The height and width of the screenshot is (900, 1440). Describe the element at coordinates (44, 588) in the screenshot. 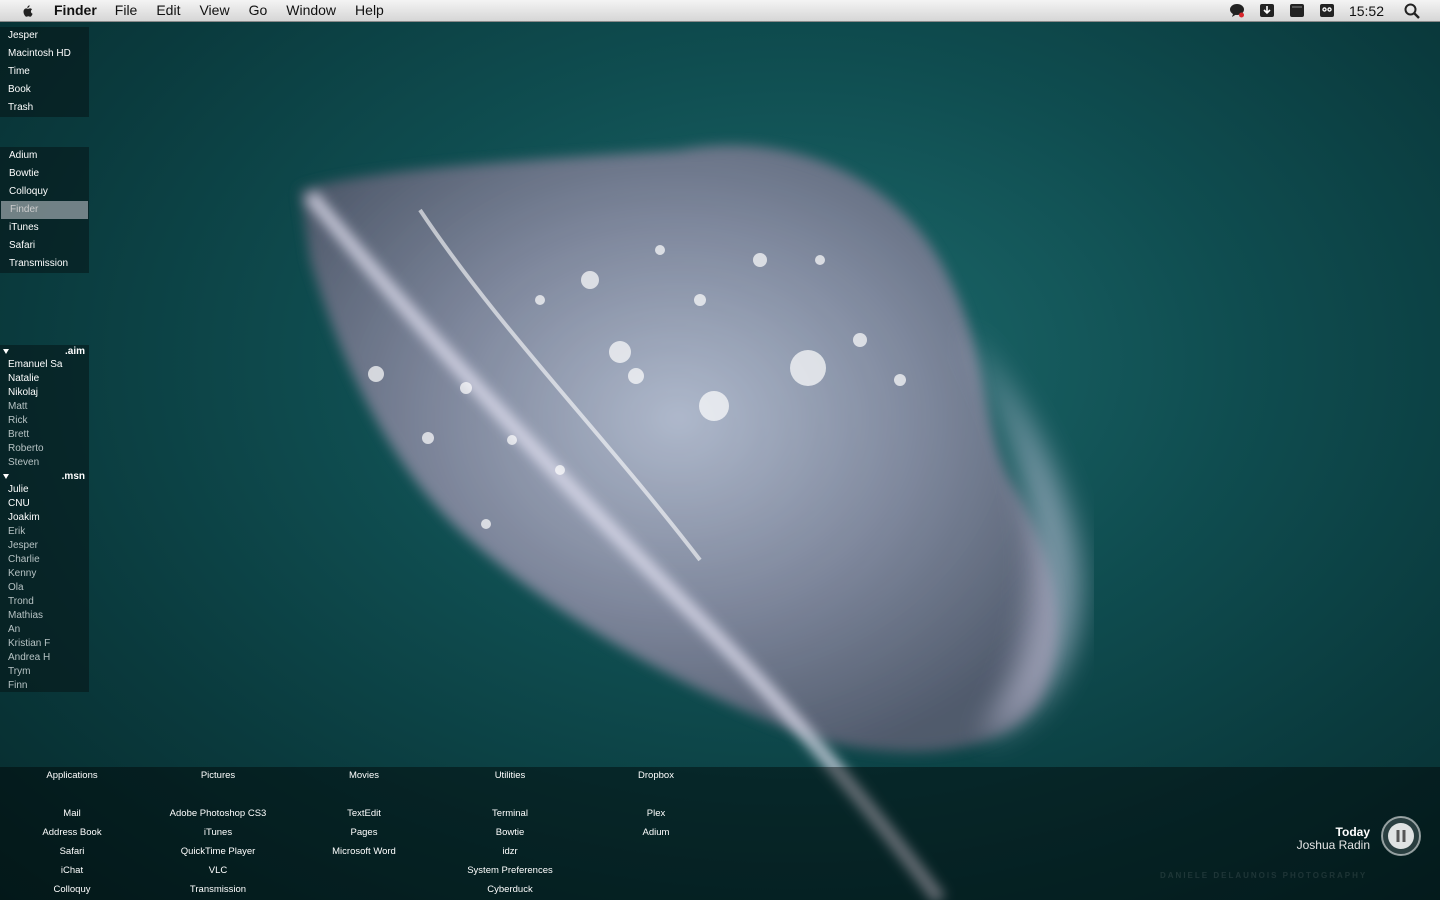

I see `buddy-item: Ola` at that location.